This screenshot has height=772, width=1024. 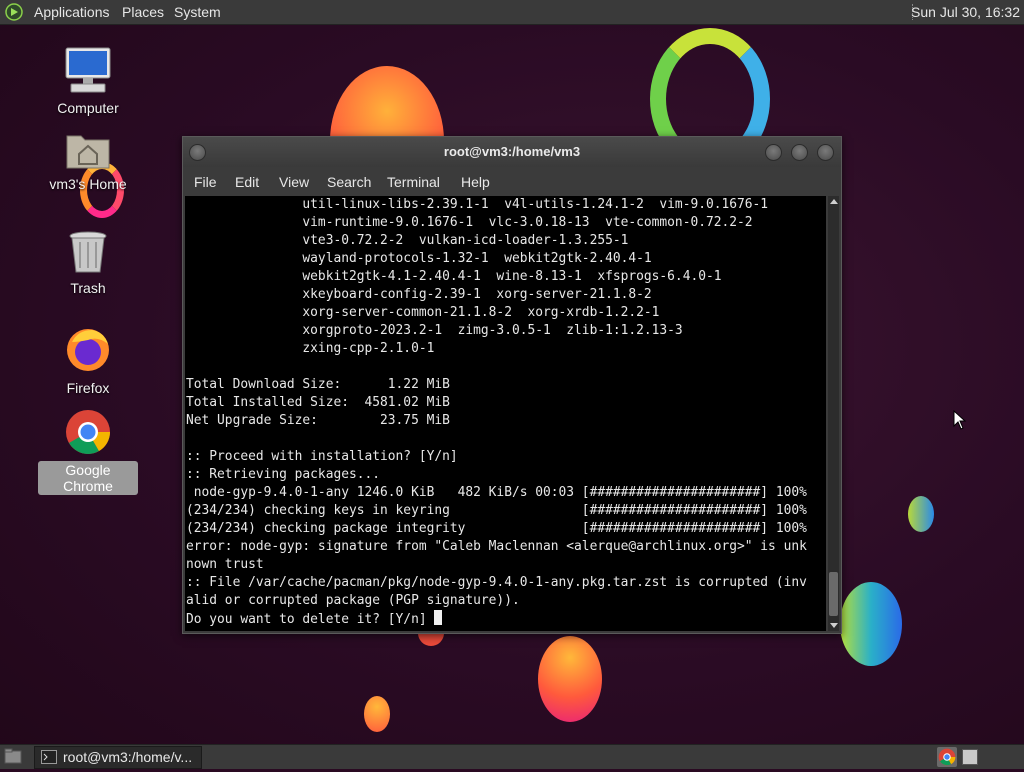 I want to click on menu-edit: Edit, so click(x=247, y=182).